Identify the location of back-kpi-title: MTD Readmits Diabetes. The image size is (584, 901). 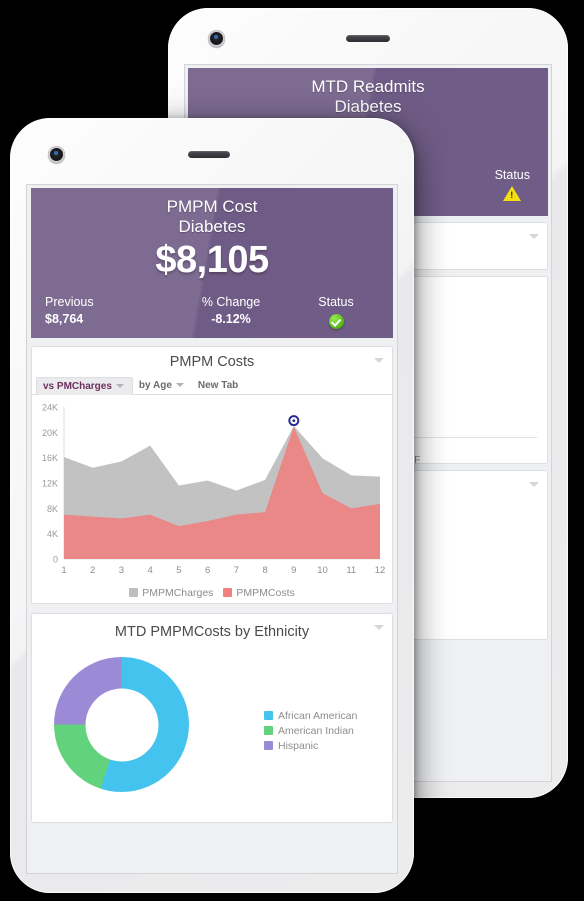
(368, 92).